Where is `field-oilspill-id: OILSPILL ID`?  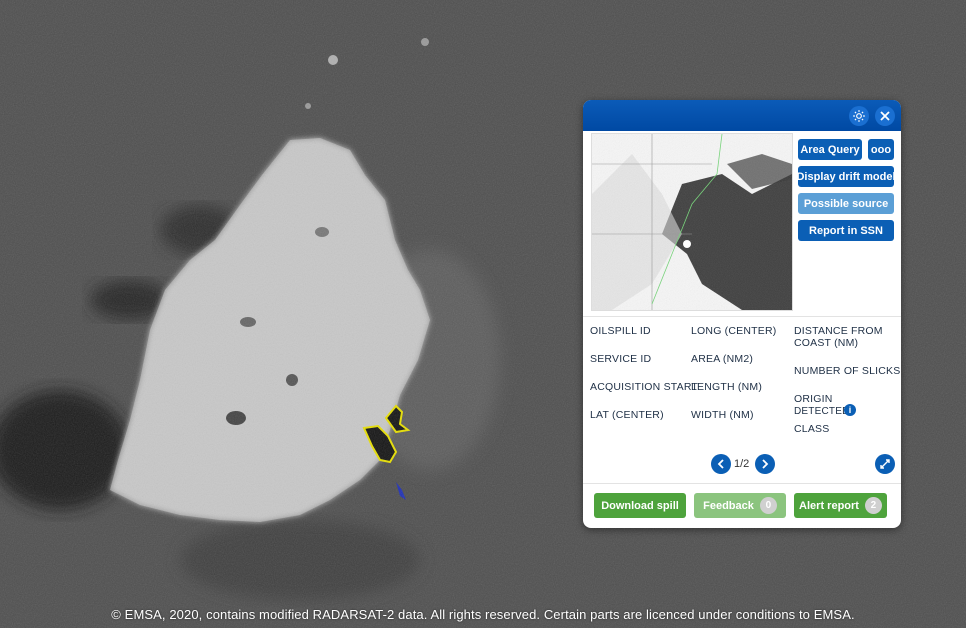
field-oilspill-id: OILSPILL ID is located at coordinates (620, 331).